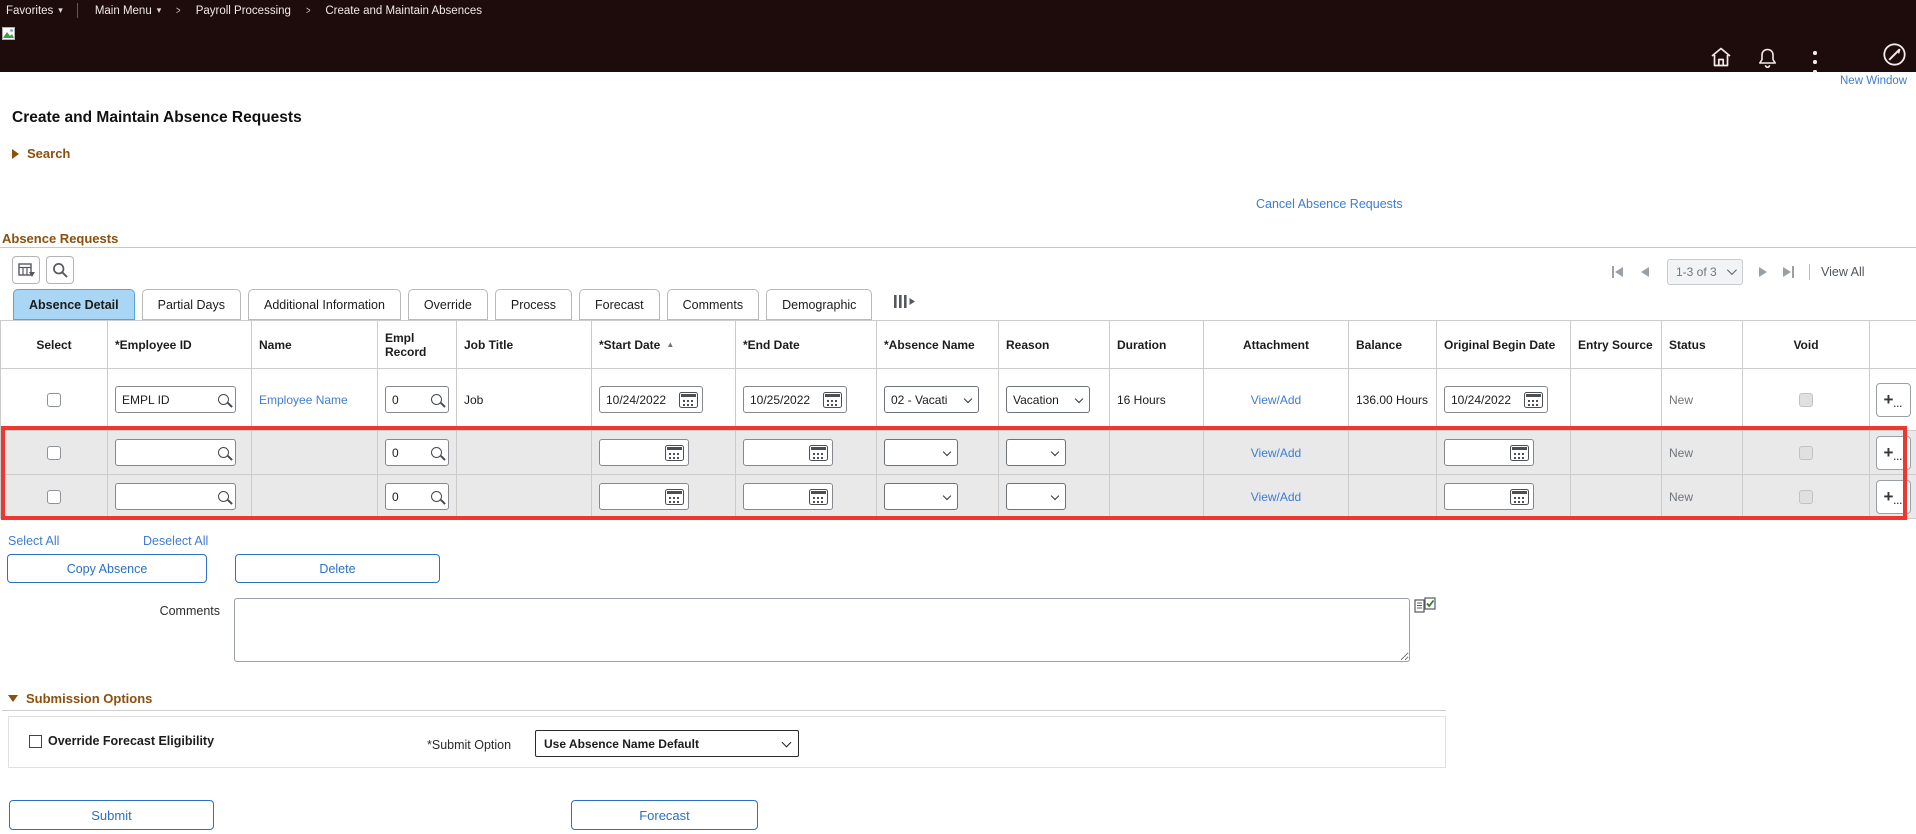 This screenshot has height=834, width=1916. I want to click on search-icon, so click(60, 270).